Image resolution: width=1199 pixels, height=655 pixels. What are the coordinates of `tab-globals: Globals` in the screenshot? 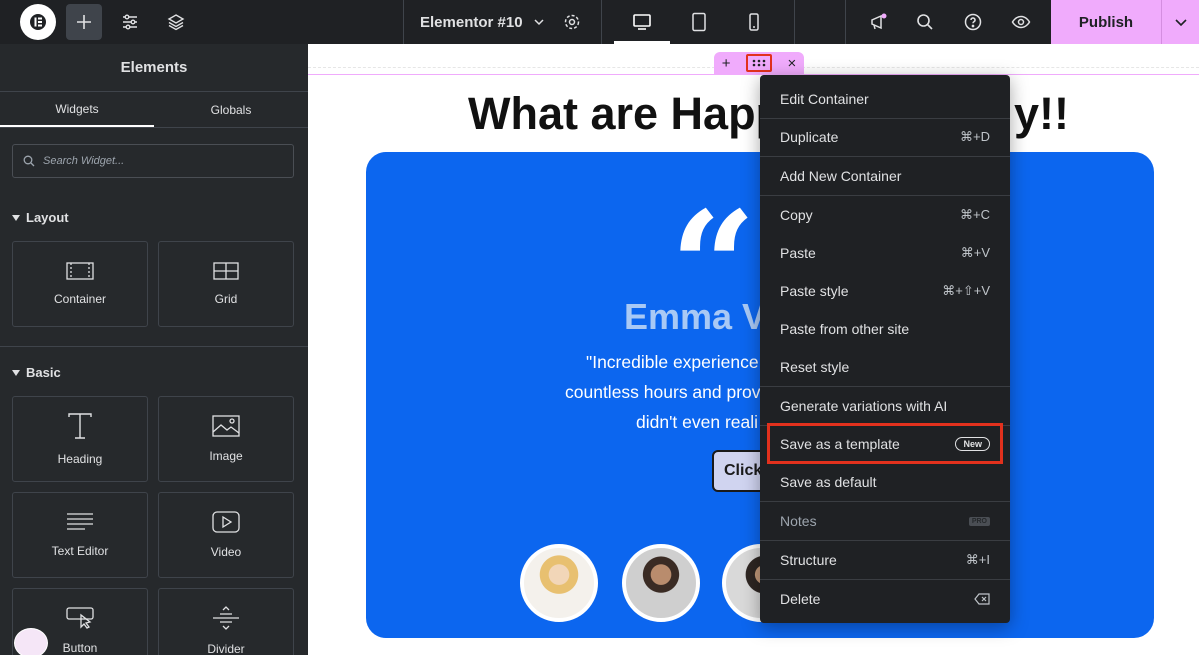 It's located at (231, 109).